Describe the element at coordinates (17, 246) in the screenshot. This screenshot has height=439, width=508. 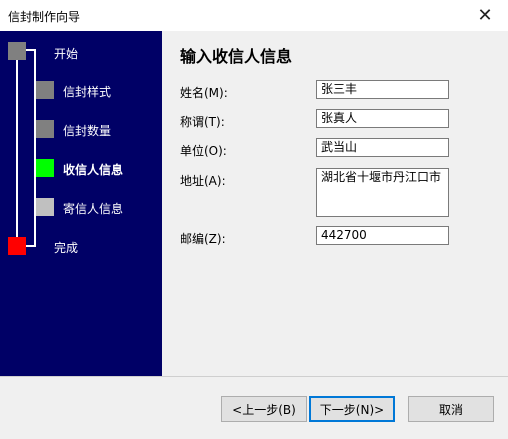
I see `step-finish-marker` at that location.